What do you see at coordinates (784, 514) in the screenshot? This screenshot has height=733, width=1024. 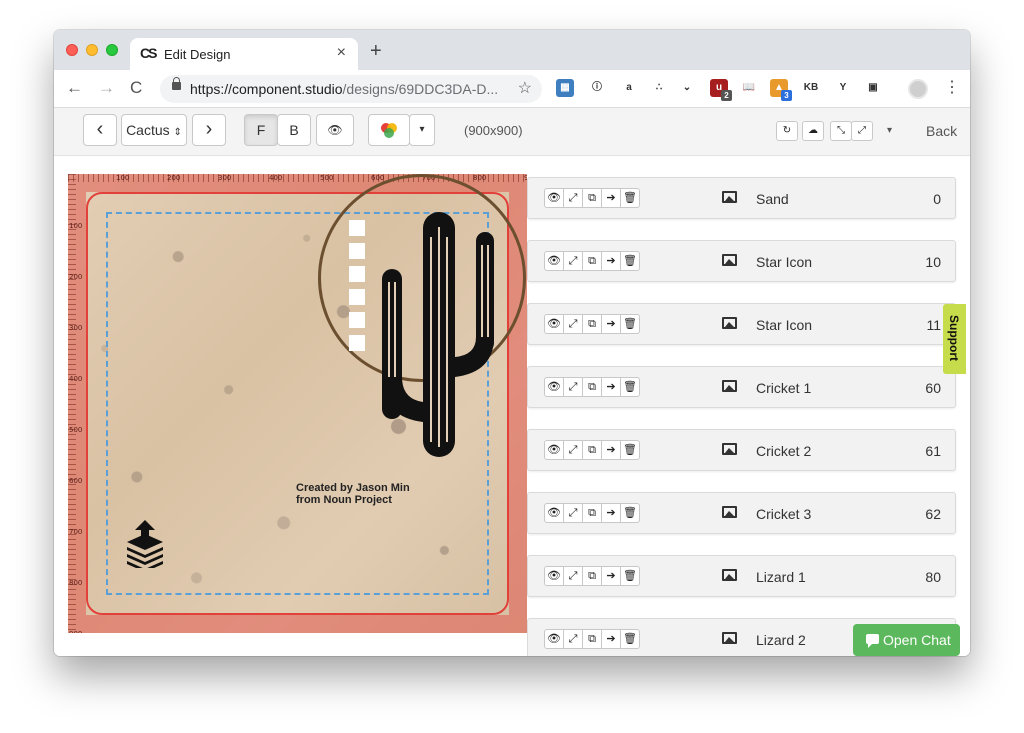 I see `layer-name: Cricket 3` at bounding box center [784, 514].